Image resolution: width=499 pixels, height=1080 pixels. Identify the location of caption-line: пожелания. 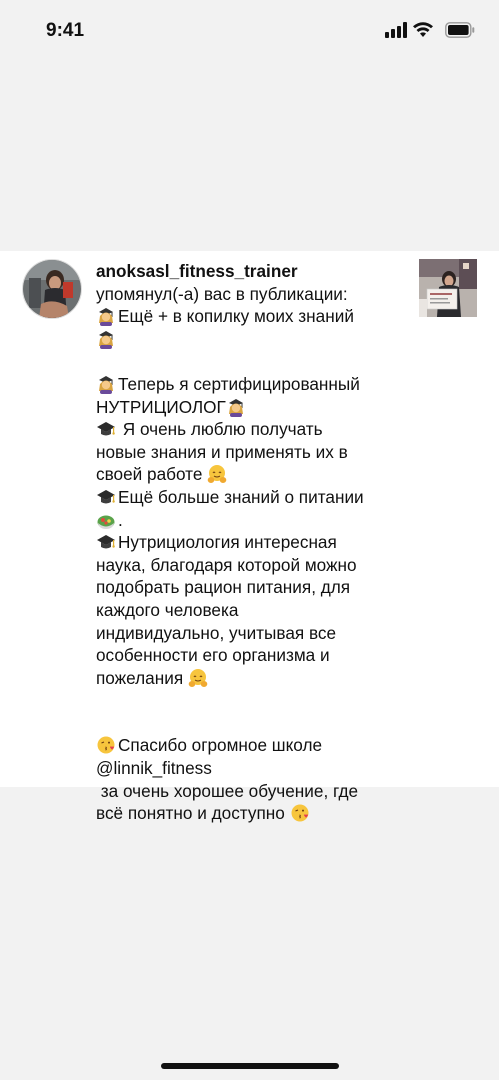
(254, 678).